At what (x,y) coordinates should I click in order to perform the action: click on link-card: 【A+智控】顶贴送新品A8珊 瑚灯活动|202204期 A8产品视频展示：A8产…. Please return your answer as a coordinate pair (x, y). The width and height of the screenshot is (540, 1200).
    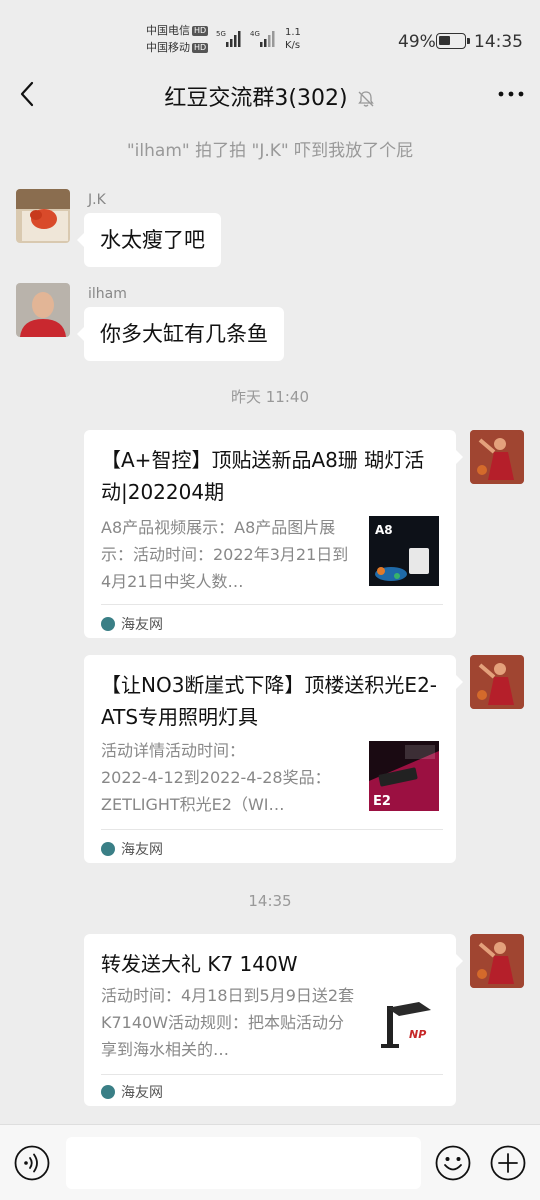
    Looking at the image, I should click on (273, 534).